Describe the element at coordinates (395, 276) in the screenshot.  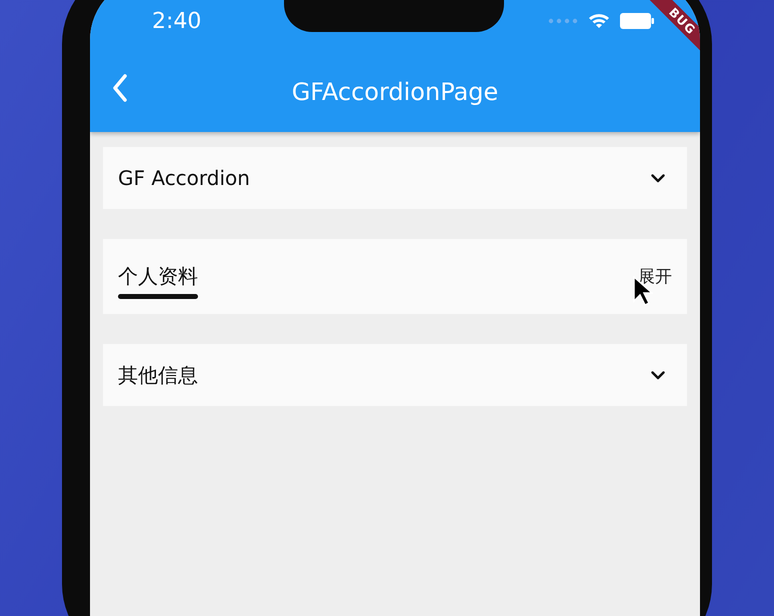
I see `accordion-header: 个人资料 展开` at that location.